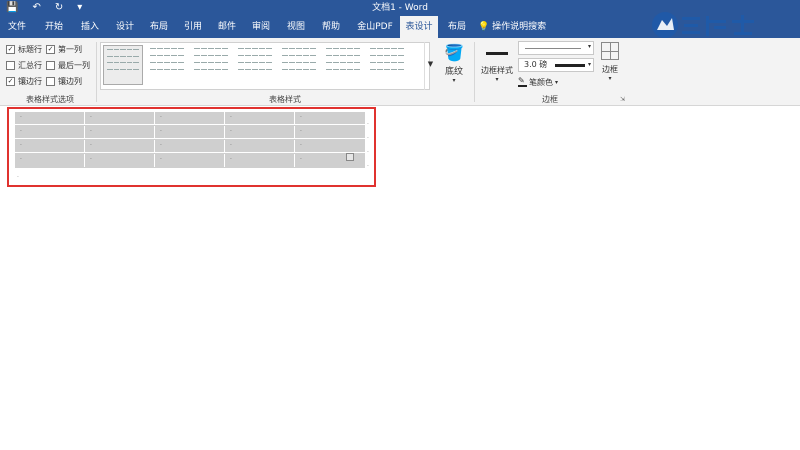 The height and width of the screenshot is (450, 800). What do you see at coordinates (497, 63) in the screenshot?
I see `border-styles-button: 边框样式 ▾` at bounding box center [497, 63].